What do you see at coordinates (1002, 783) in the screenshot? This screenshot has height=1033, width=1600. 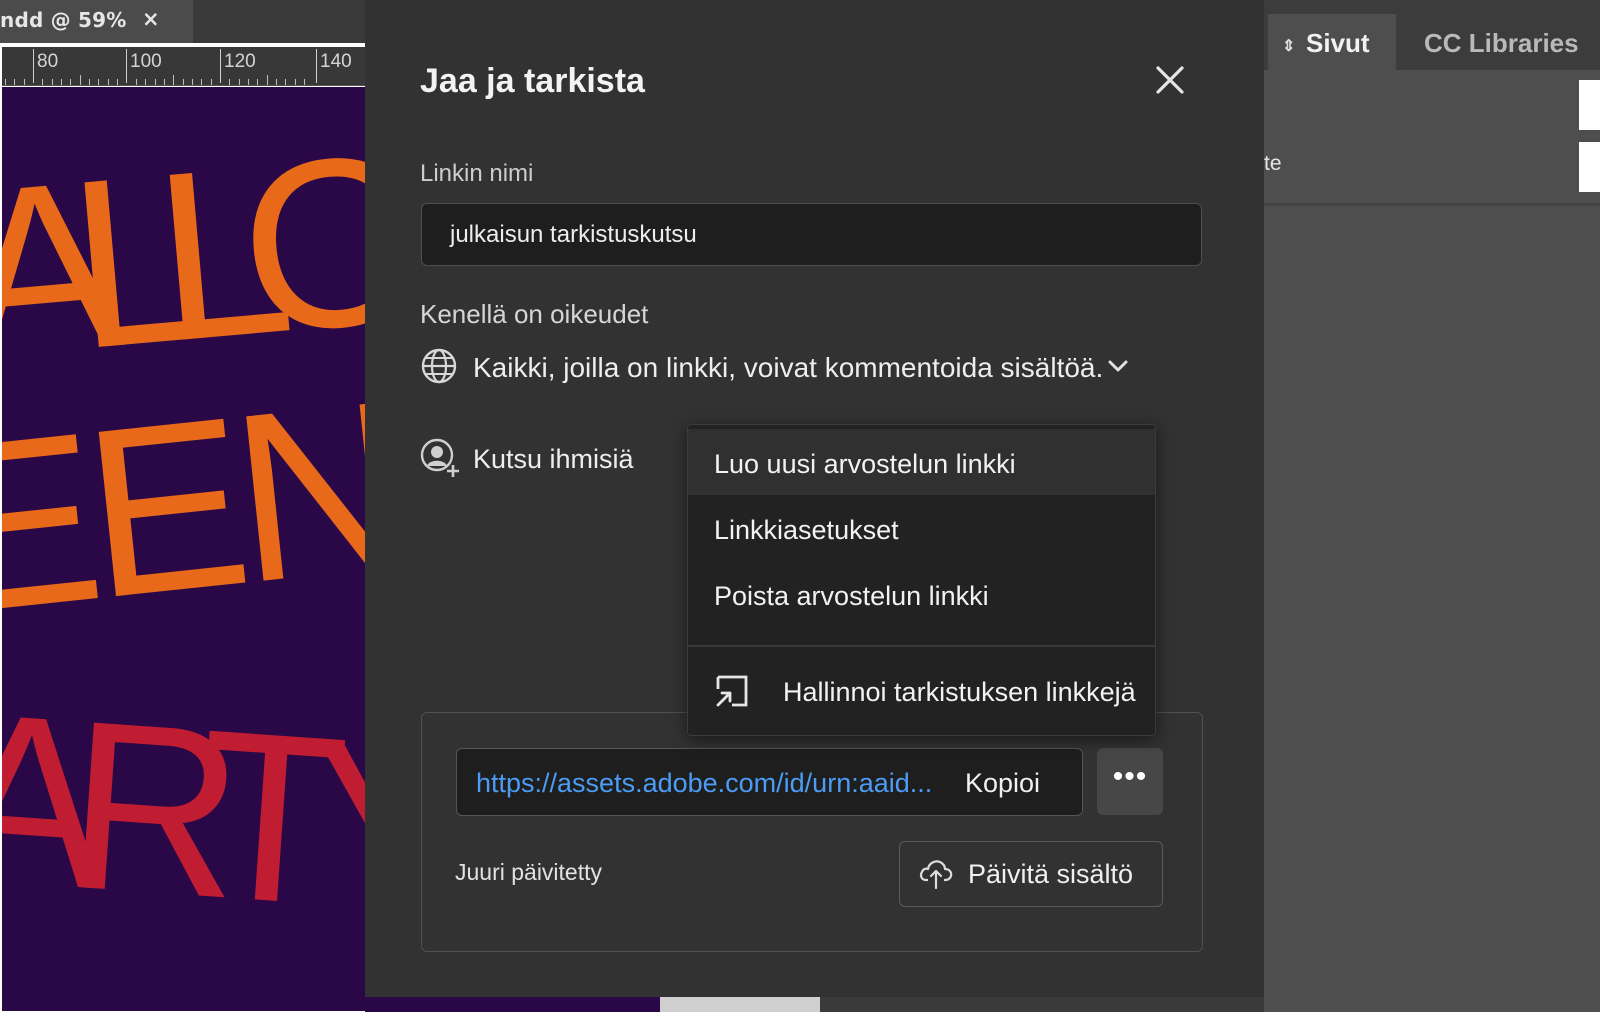 I see `copy-button: Kopioi` at bounding box center [1002, 783].